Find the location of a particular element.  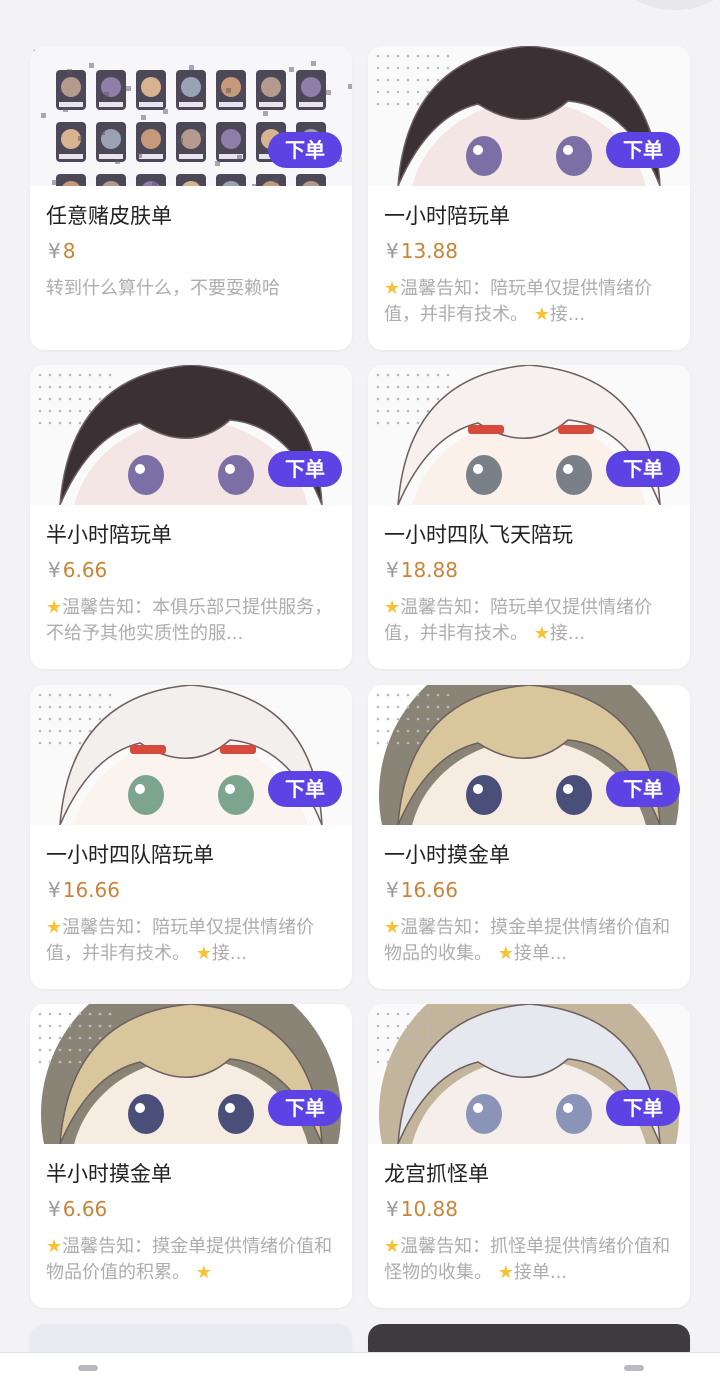

product-card: 下单 任意赌皮肤单 ¥8 转到什么算什么，不要耍赖哈 is located at coordinates (191, 198).